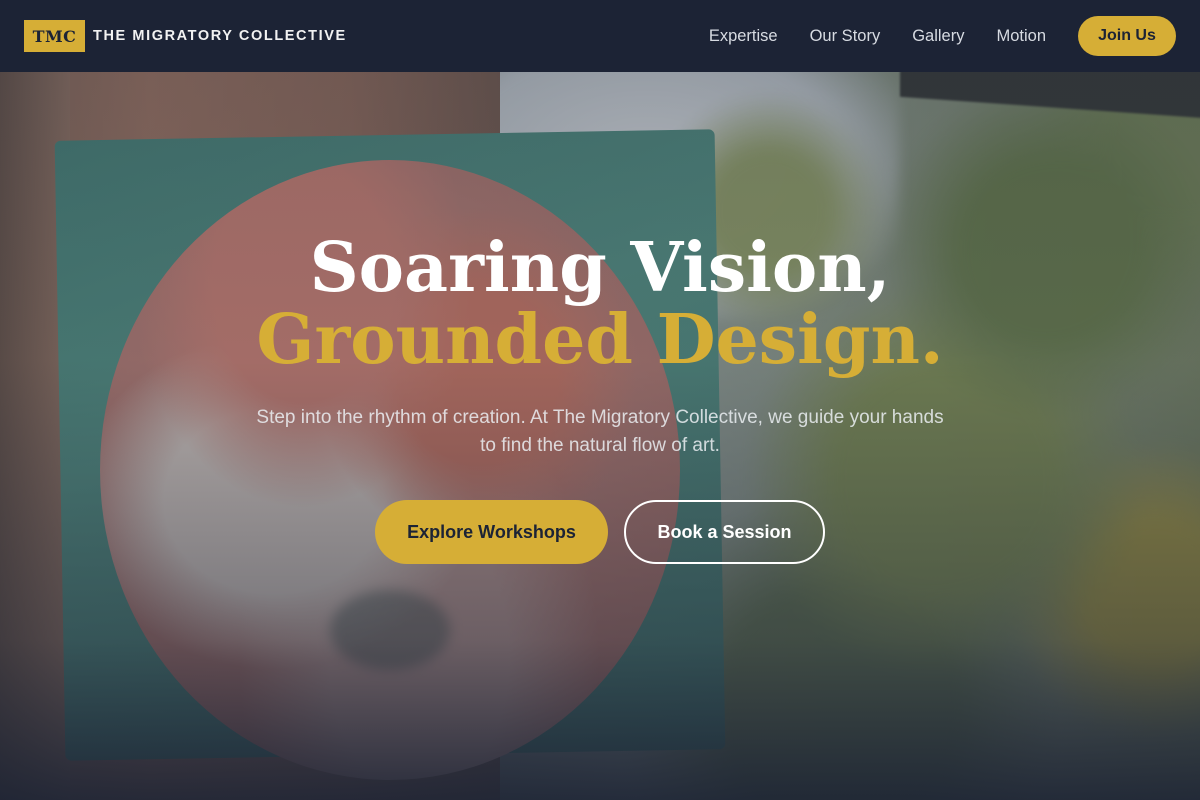 This screenshot has height=800, width=1200. Describe the element at coordinates (724, 532) in the screenshot. I see `book-session-button: Book a Session` at that location.